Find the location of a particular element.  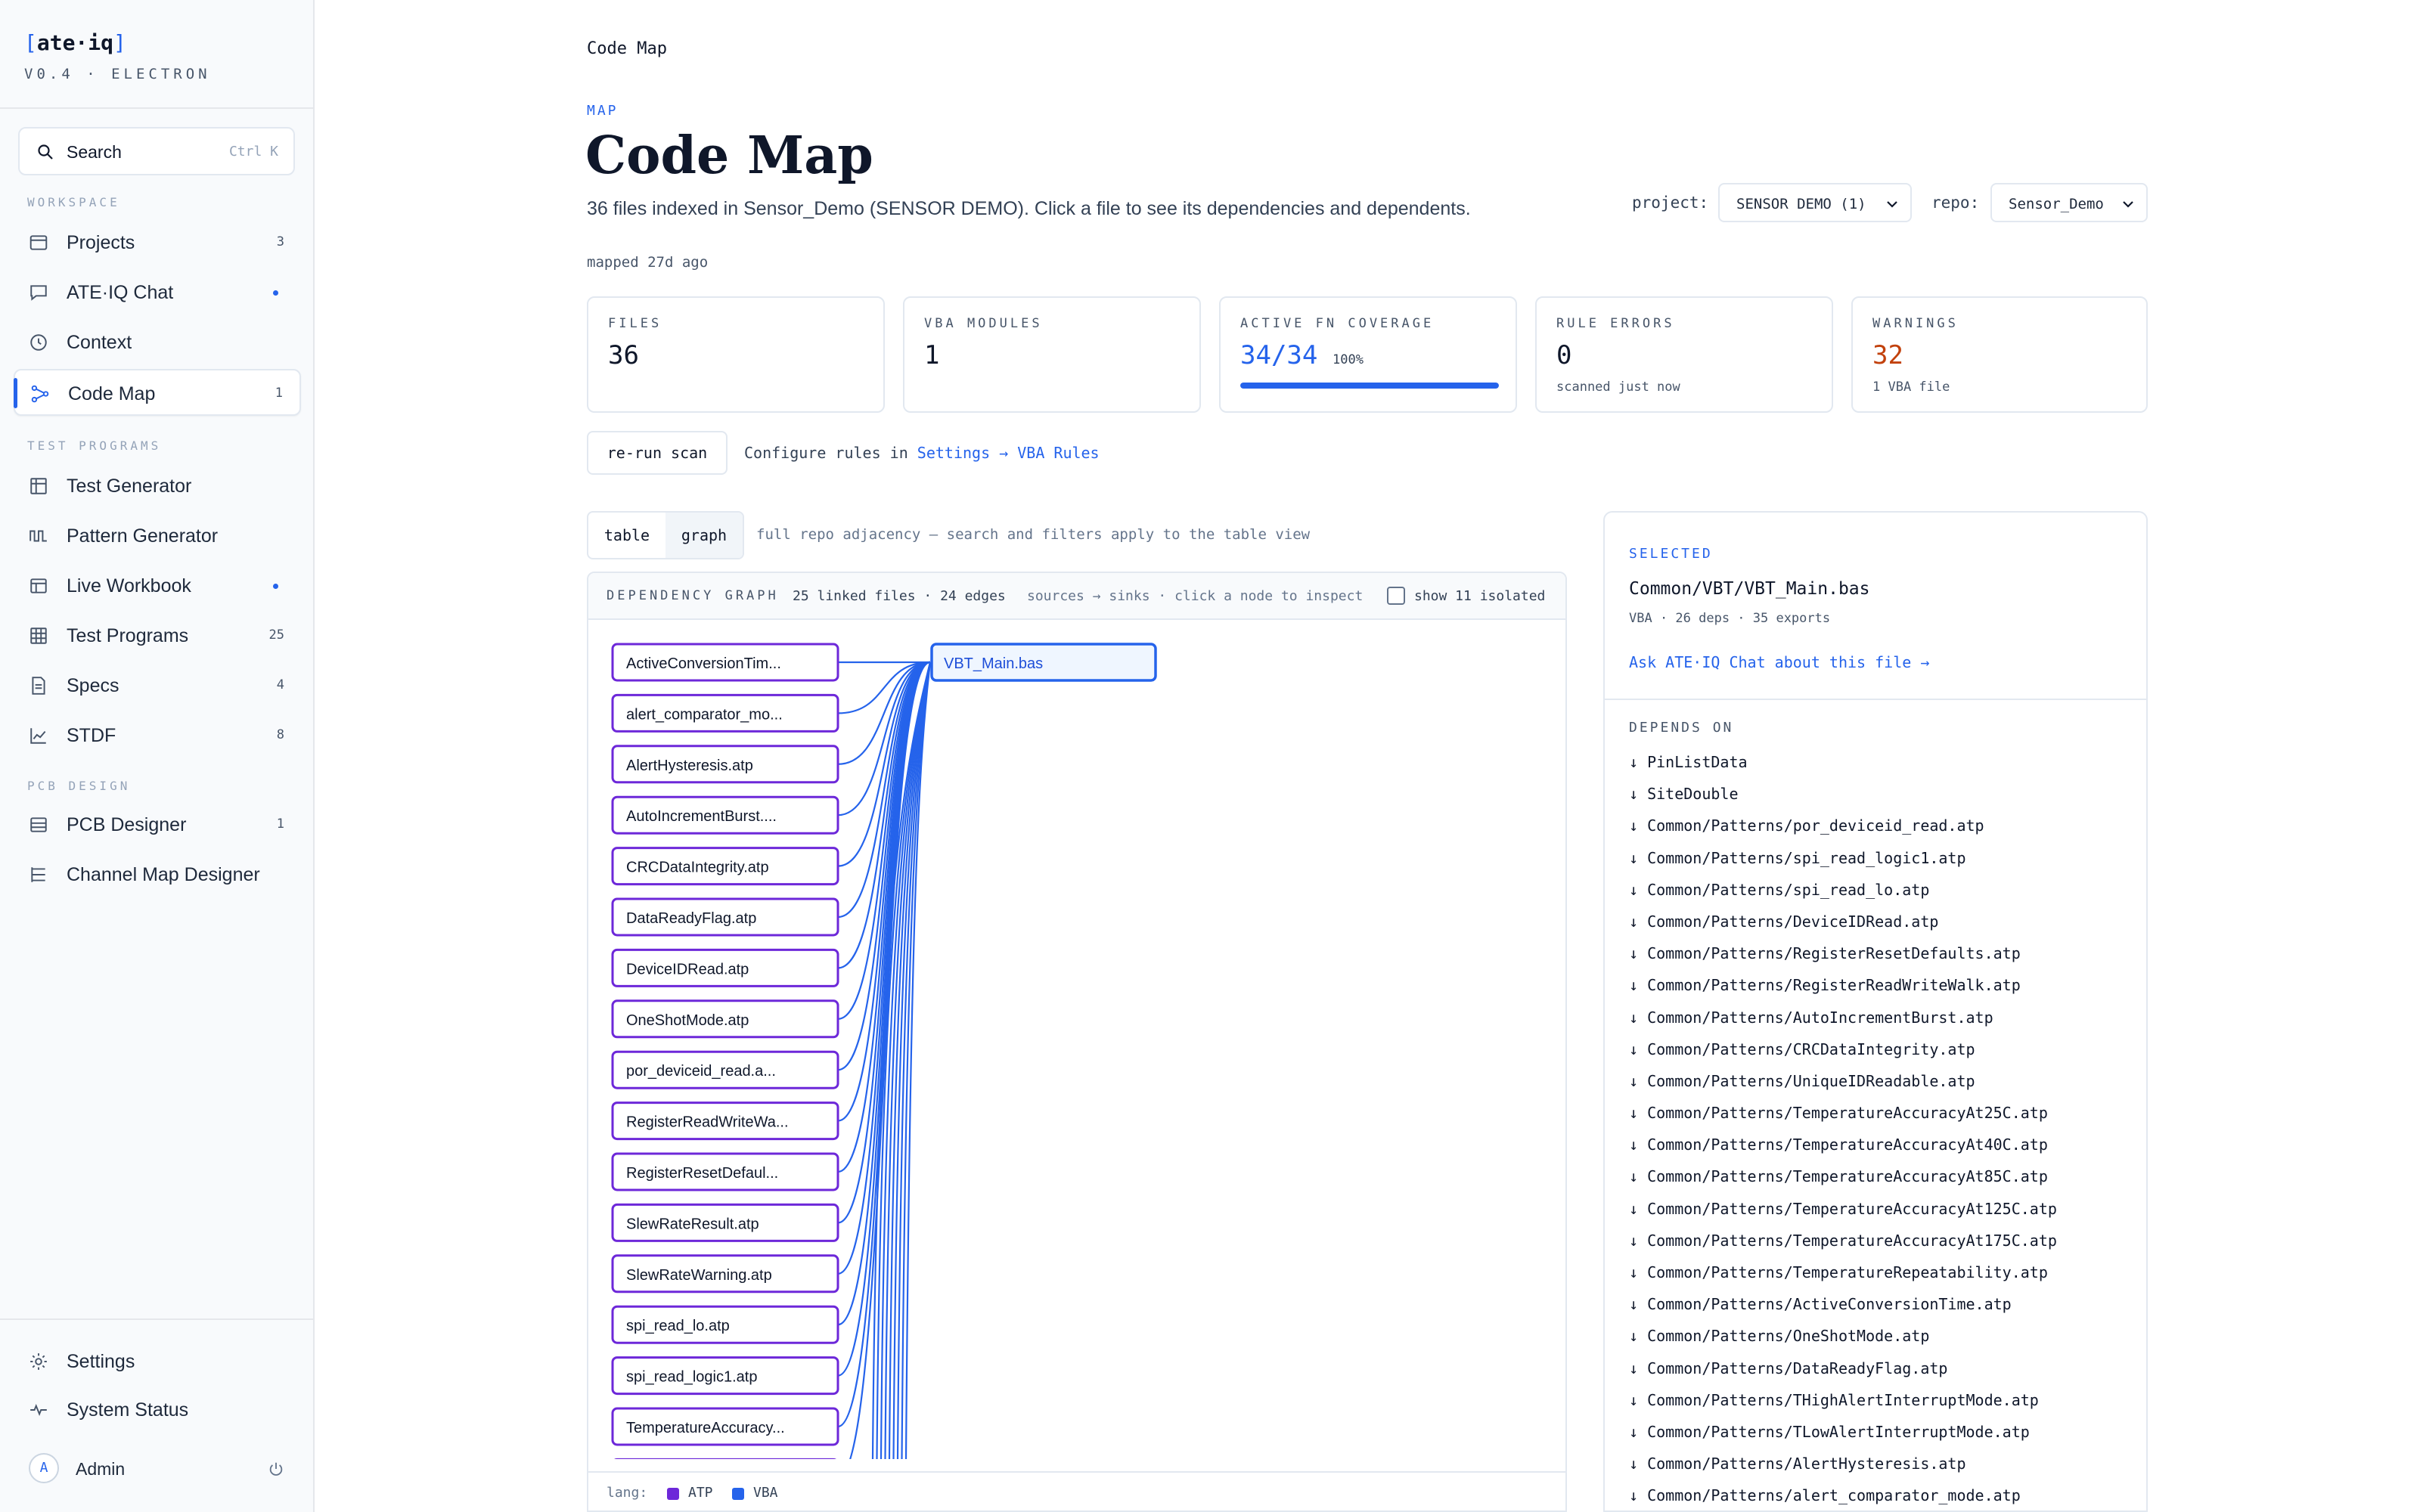

project-select: SENSOR DEMO (1) is located at coordinates (1815, 203).